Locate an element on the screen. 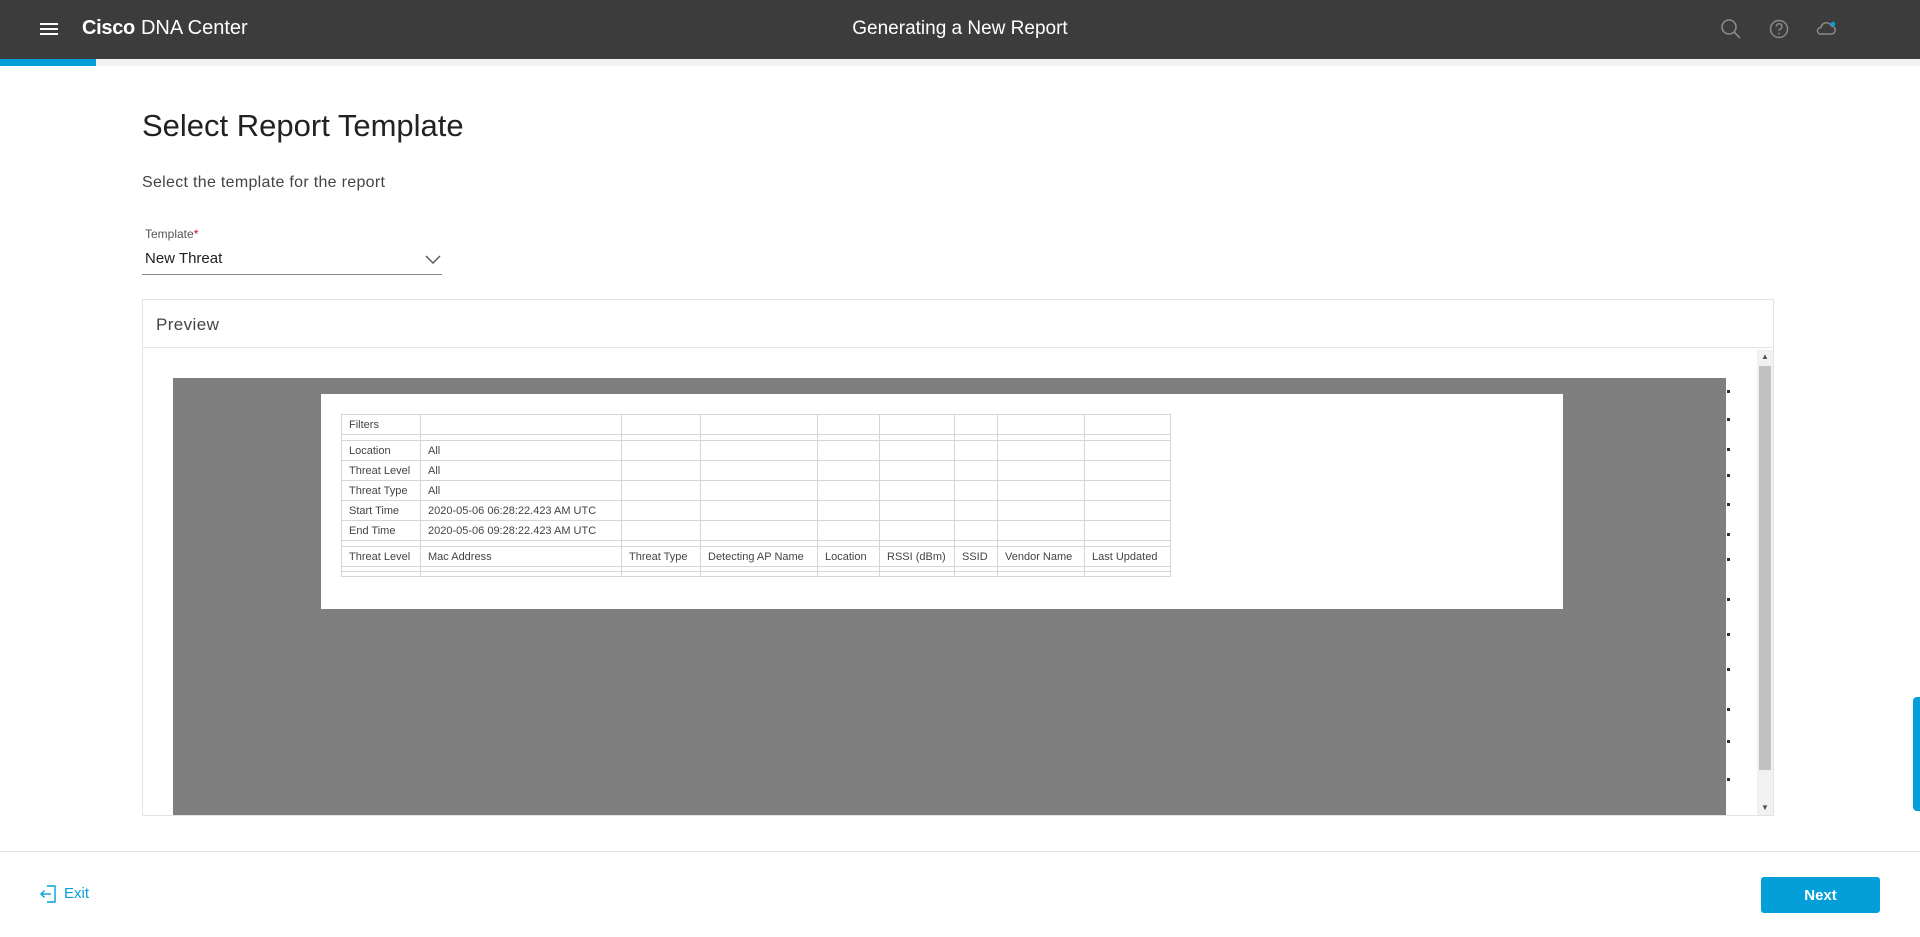 The width and height of the screenshot is (1920, 937). exit-icon is located at coordinates (48, 894).